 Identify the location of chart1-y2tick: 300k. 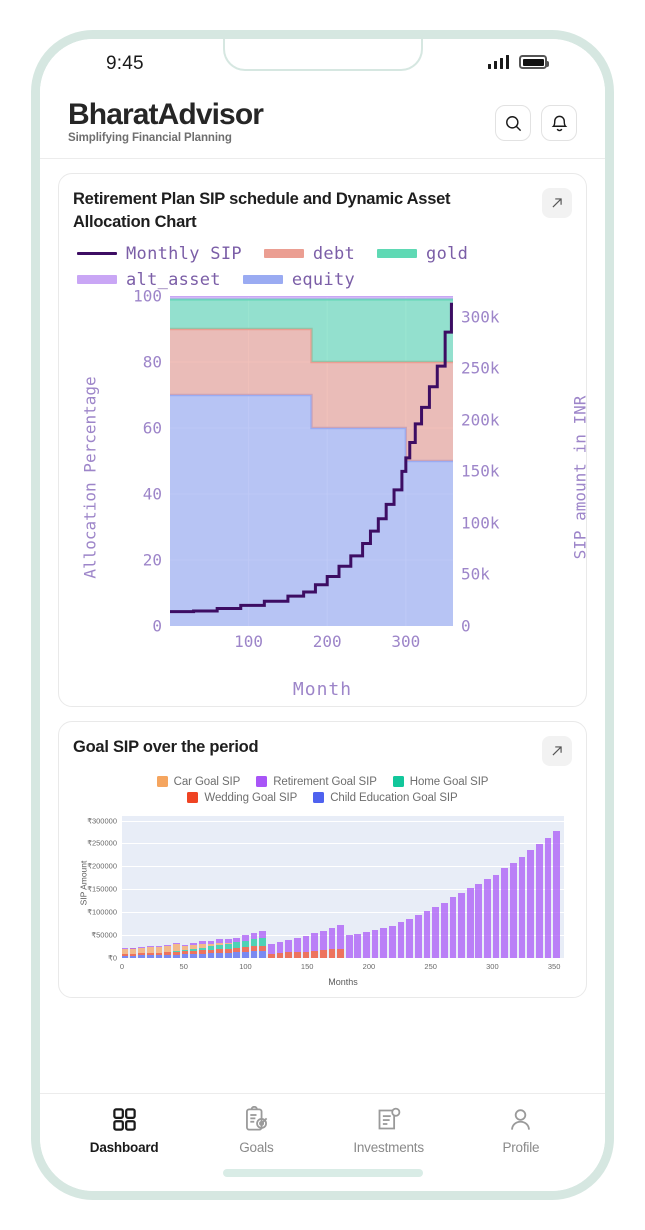
(480, 317).